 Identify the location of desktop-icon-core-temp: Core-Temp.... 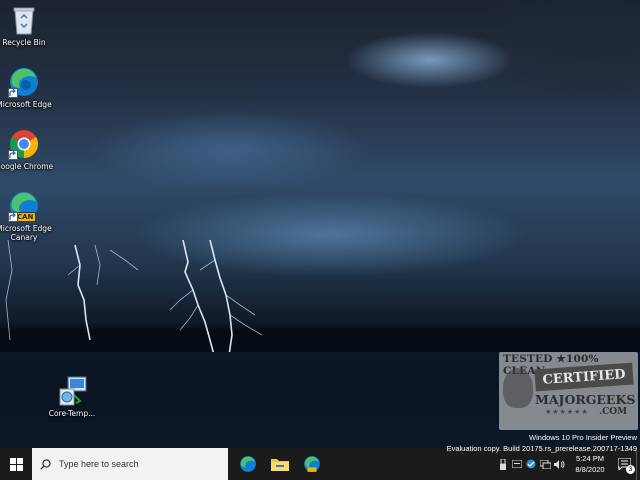
(72, 396).